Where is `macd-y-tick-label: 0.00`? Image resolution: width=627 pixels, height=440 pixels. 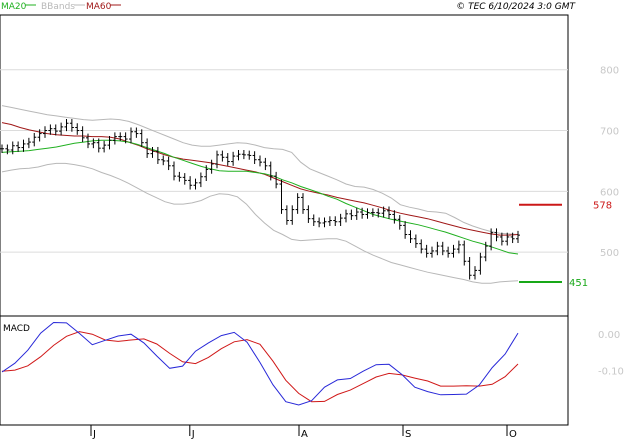
macd-y-tick-label: 0.00 is located at coordinates (609, 335).